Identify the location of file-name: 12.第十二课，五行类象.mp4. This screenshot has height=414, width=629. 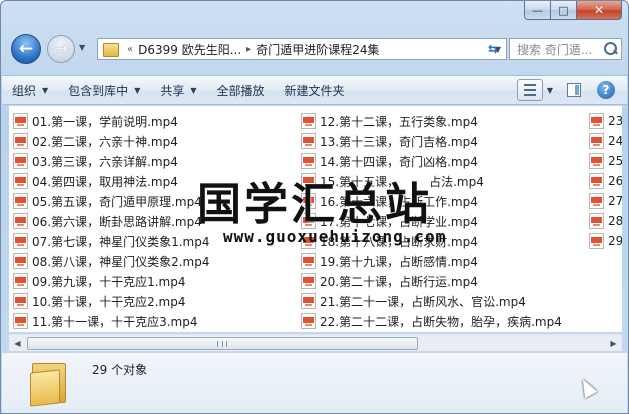
(399, 121).